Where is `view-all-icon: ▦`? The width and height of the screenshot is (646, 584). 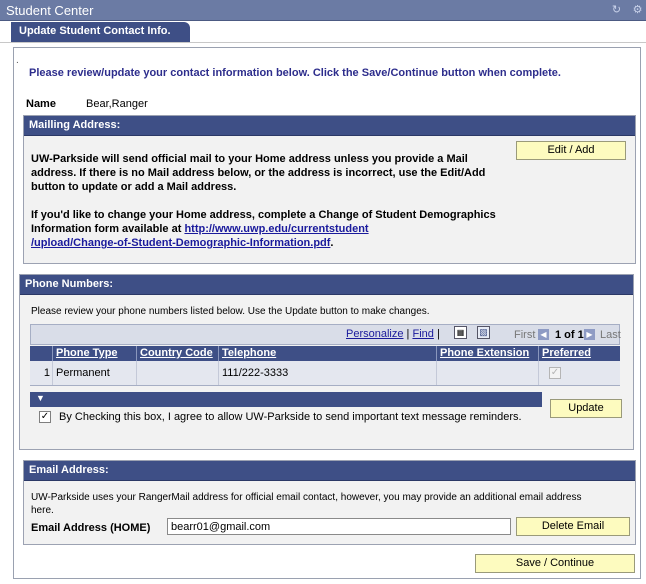
view-all-icon: ▦ is located at coordinates (460, 332).